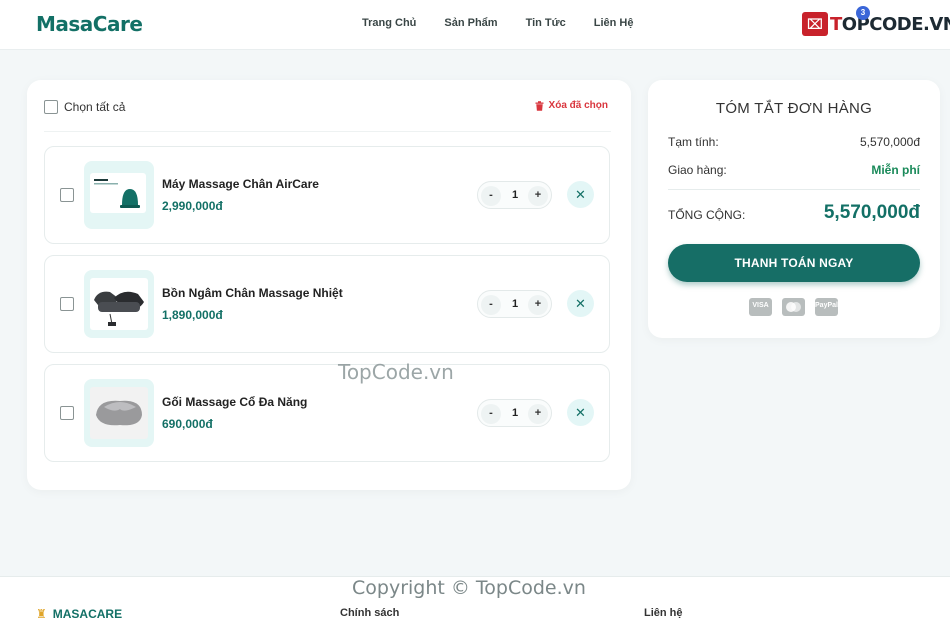 This screenshot has width=950, height=618. I want to click on visa-label: VISA, so click(760, 305).